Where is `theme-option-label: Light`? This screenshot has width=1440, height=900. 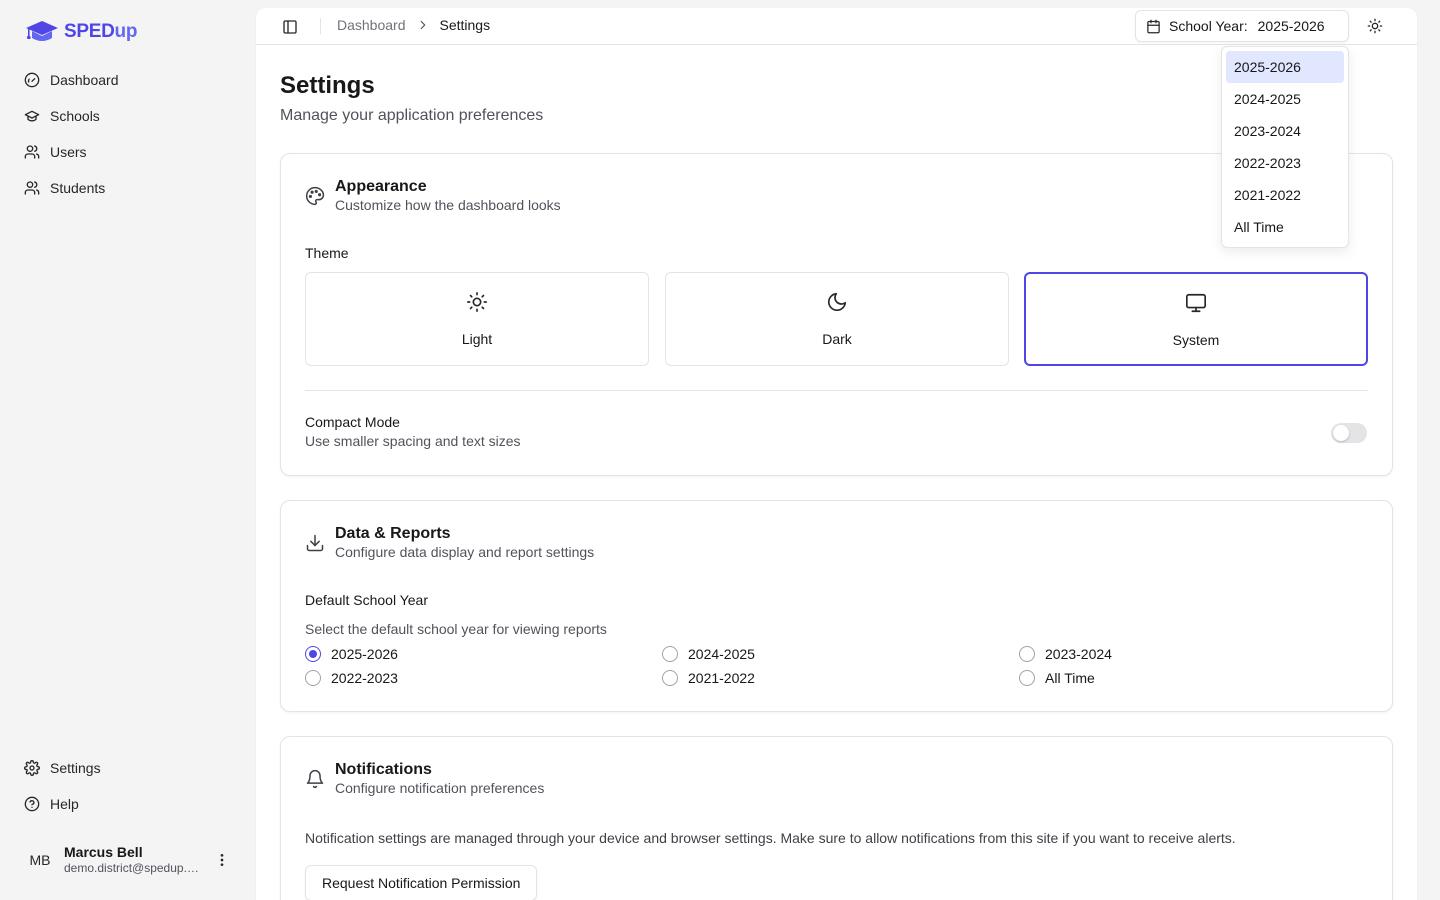
theme-option-label: Light is located at coordinates (477, 339).